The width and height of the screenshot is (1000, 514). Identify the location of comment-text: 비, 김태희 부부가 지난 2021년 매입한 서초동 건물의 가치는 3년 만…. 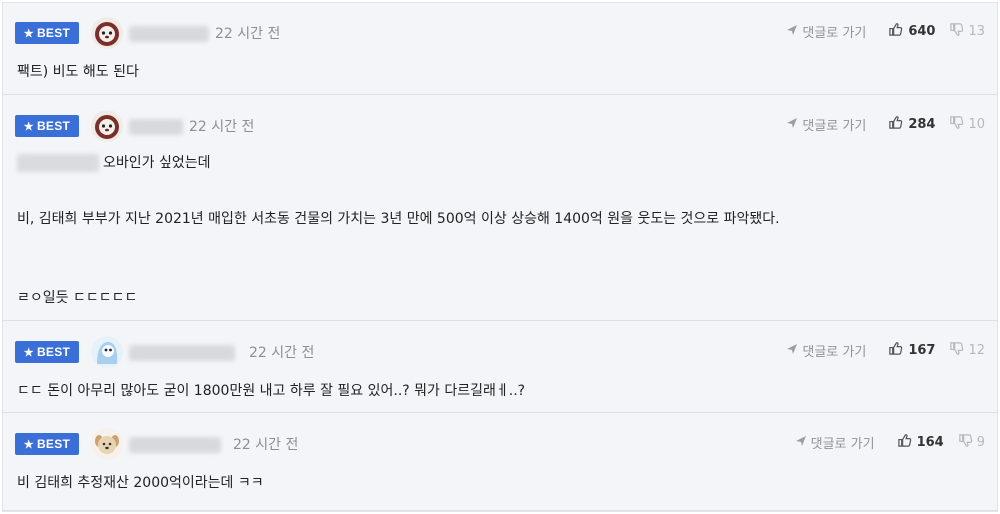
(398, 219).